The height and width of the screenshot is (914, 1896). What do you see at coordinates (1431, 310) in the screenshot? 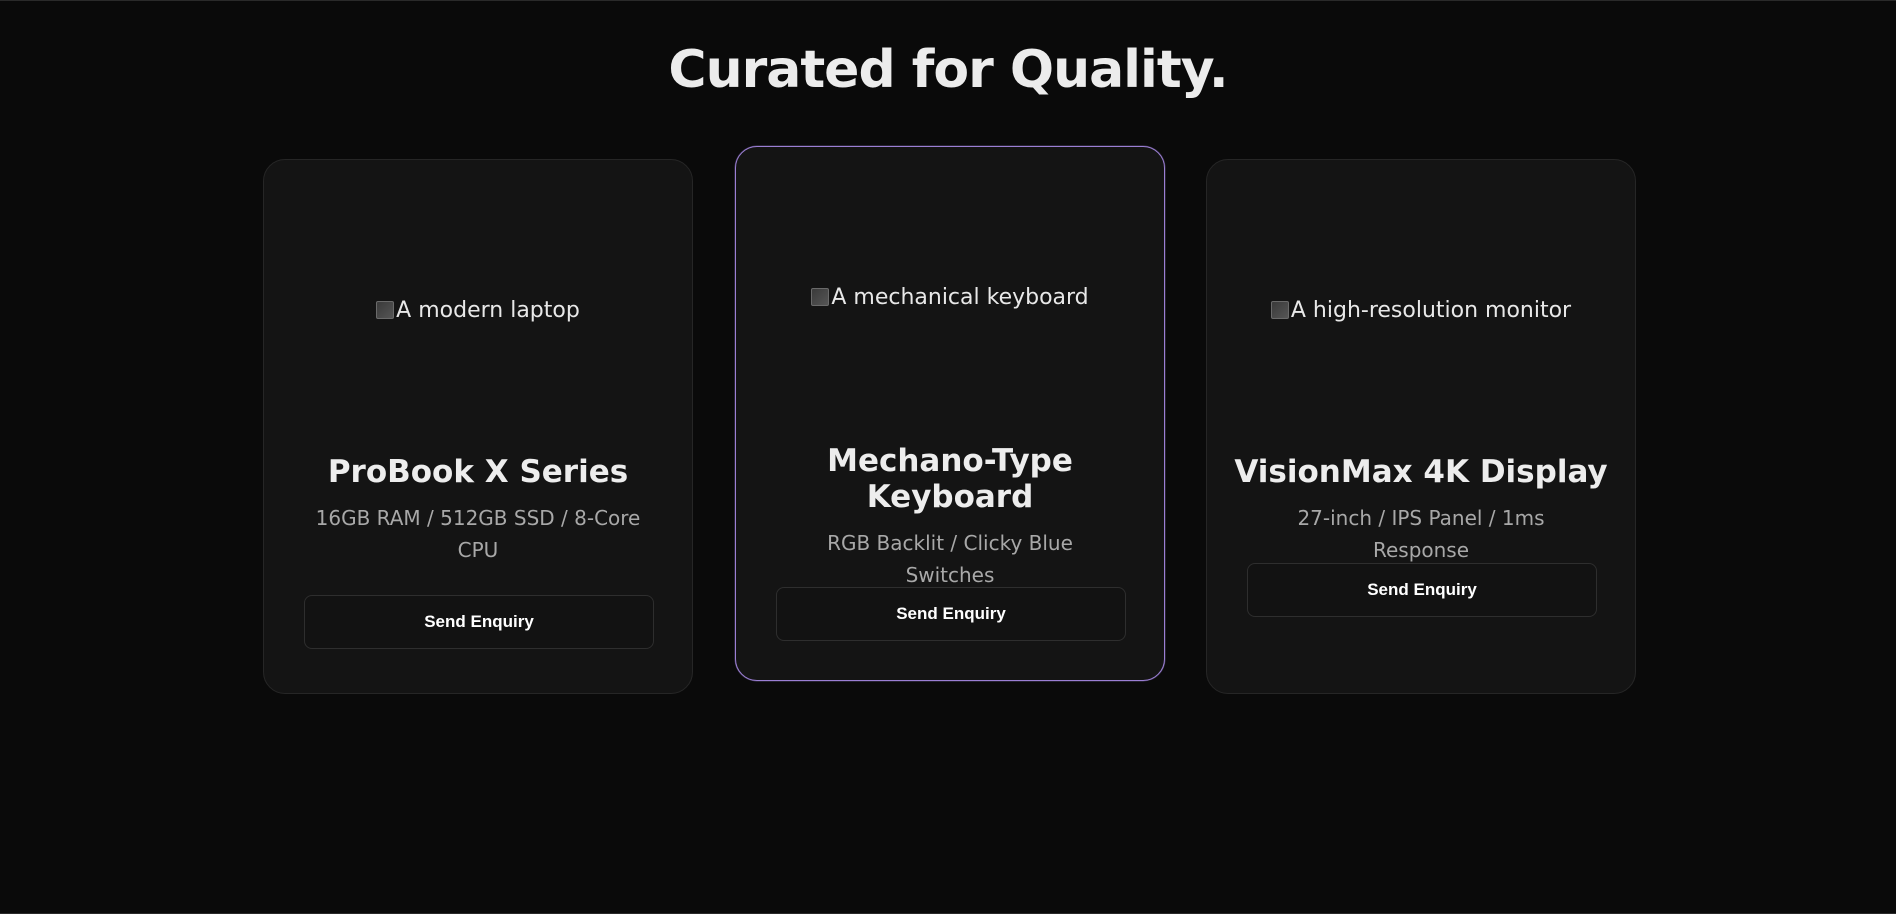
I see `product-image-alt: A high-resolution monitor` at bounding box center [1431, 310].